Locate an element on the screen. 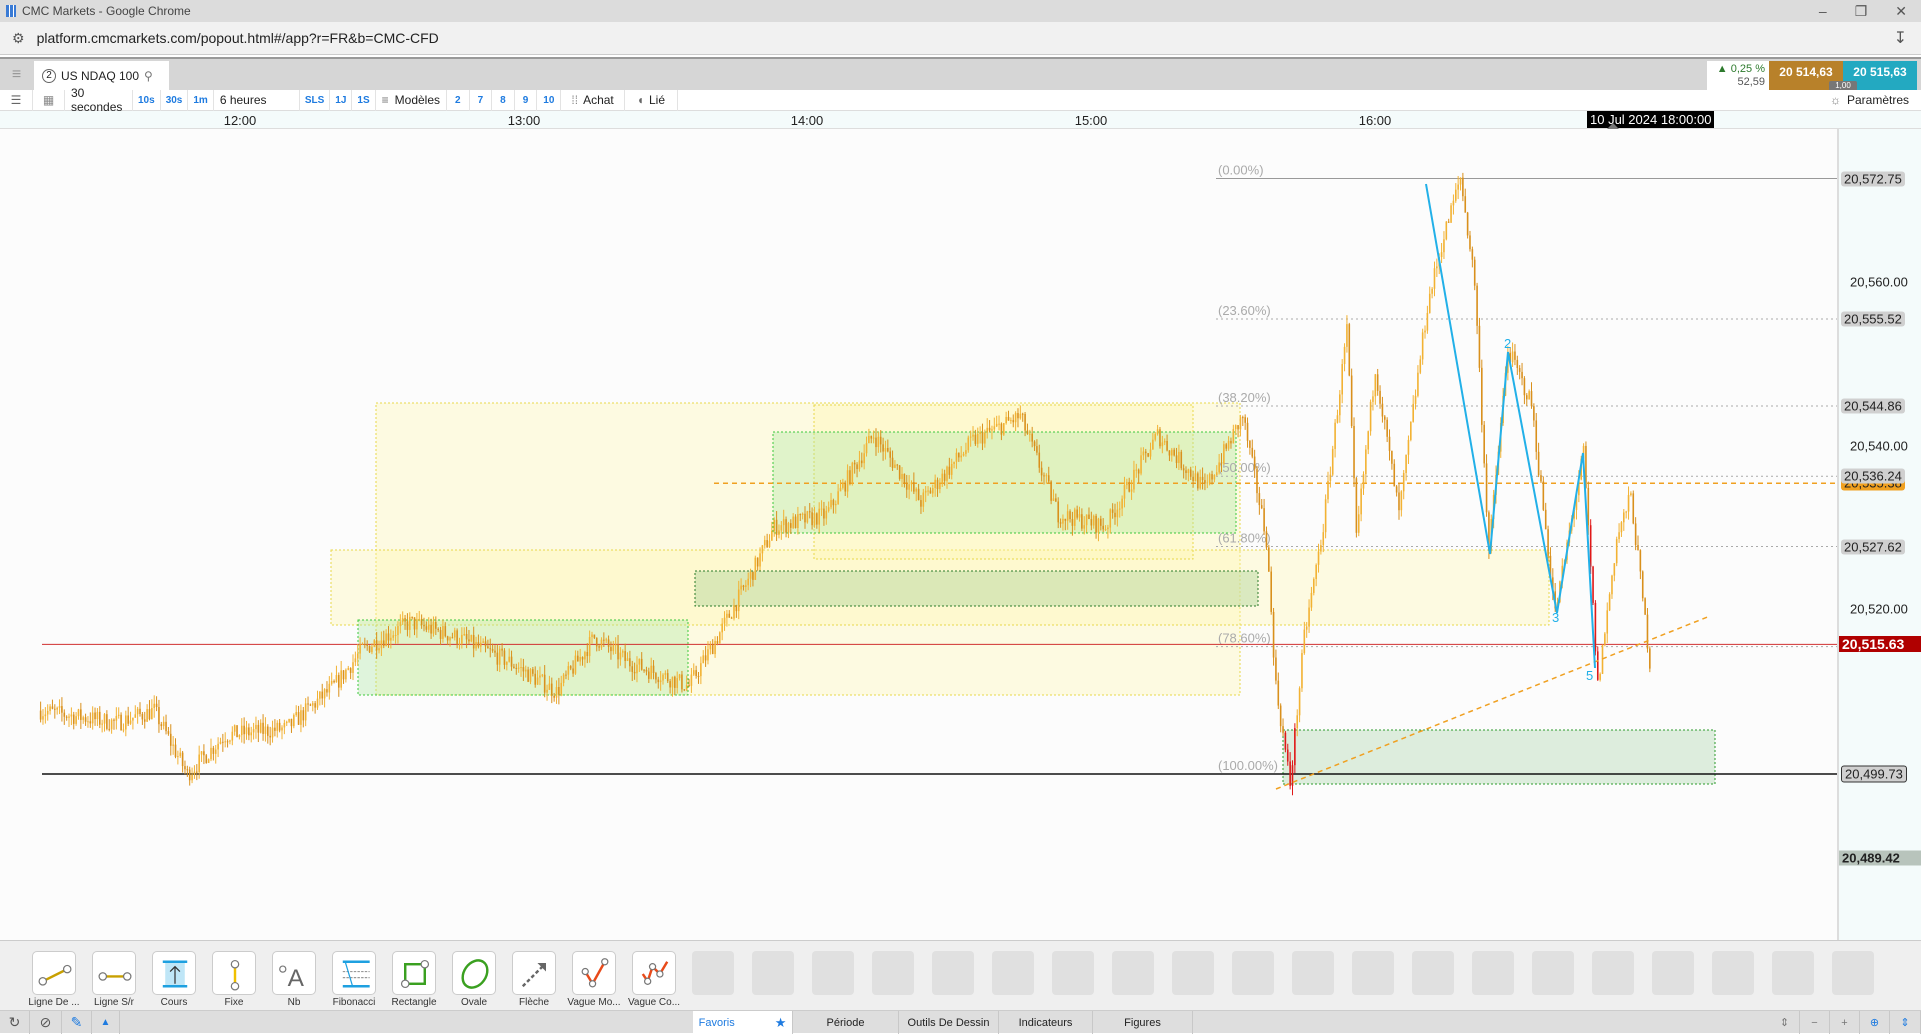 Image resolution: width=1921 pixels, height=1034 pixels. template-slot-9: 9 is located at coordinates (526, 100).